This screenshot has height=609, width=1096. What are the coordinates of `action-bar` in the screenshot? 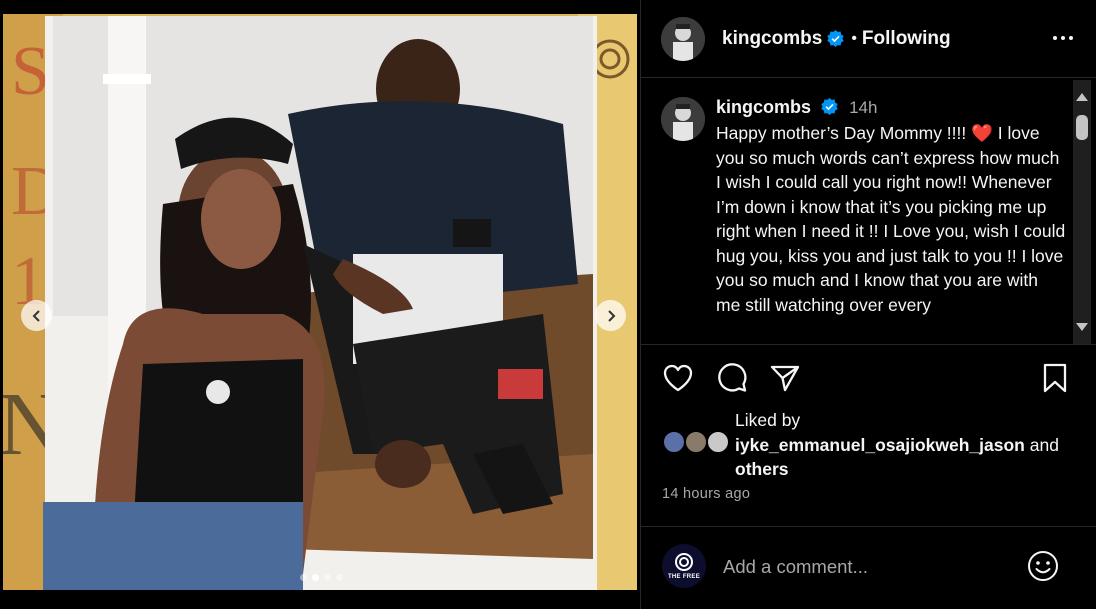 It's located at (868, 380).